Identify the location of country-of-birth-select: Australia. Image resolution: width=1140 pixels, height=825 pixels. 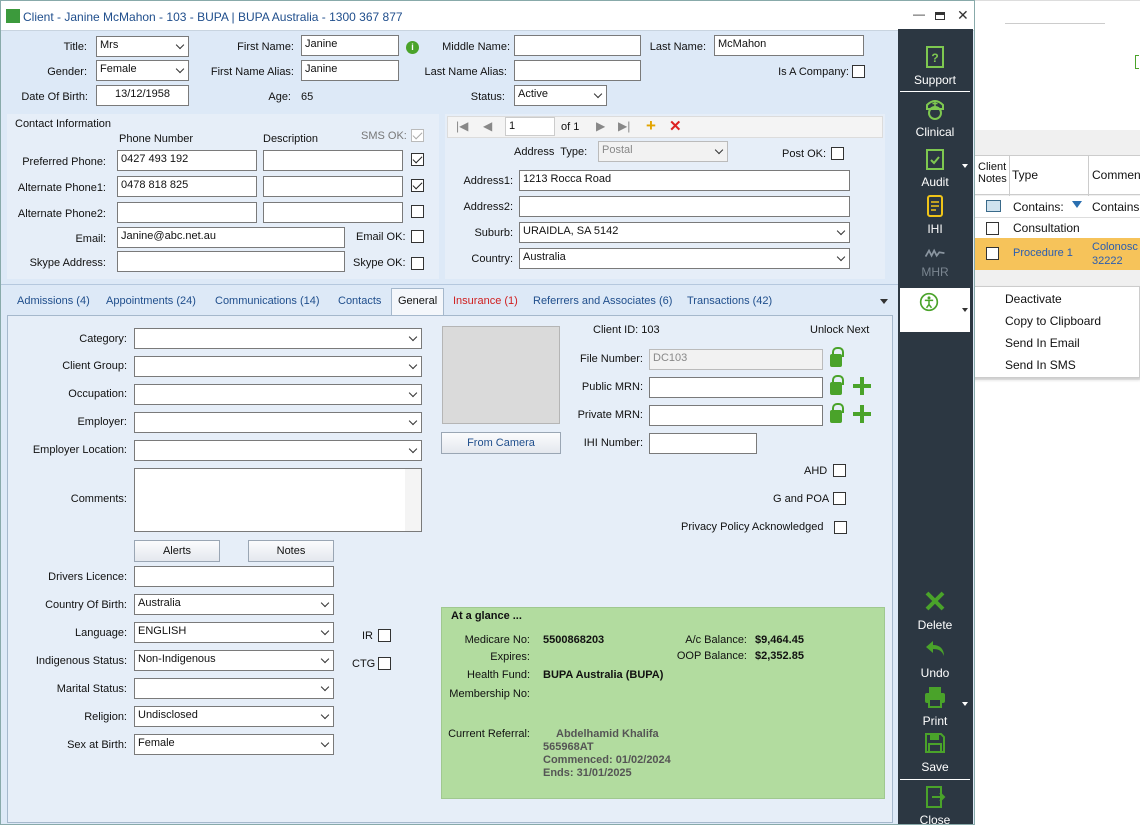
(234, 604).